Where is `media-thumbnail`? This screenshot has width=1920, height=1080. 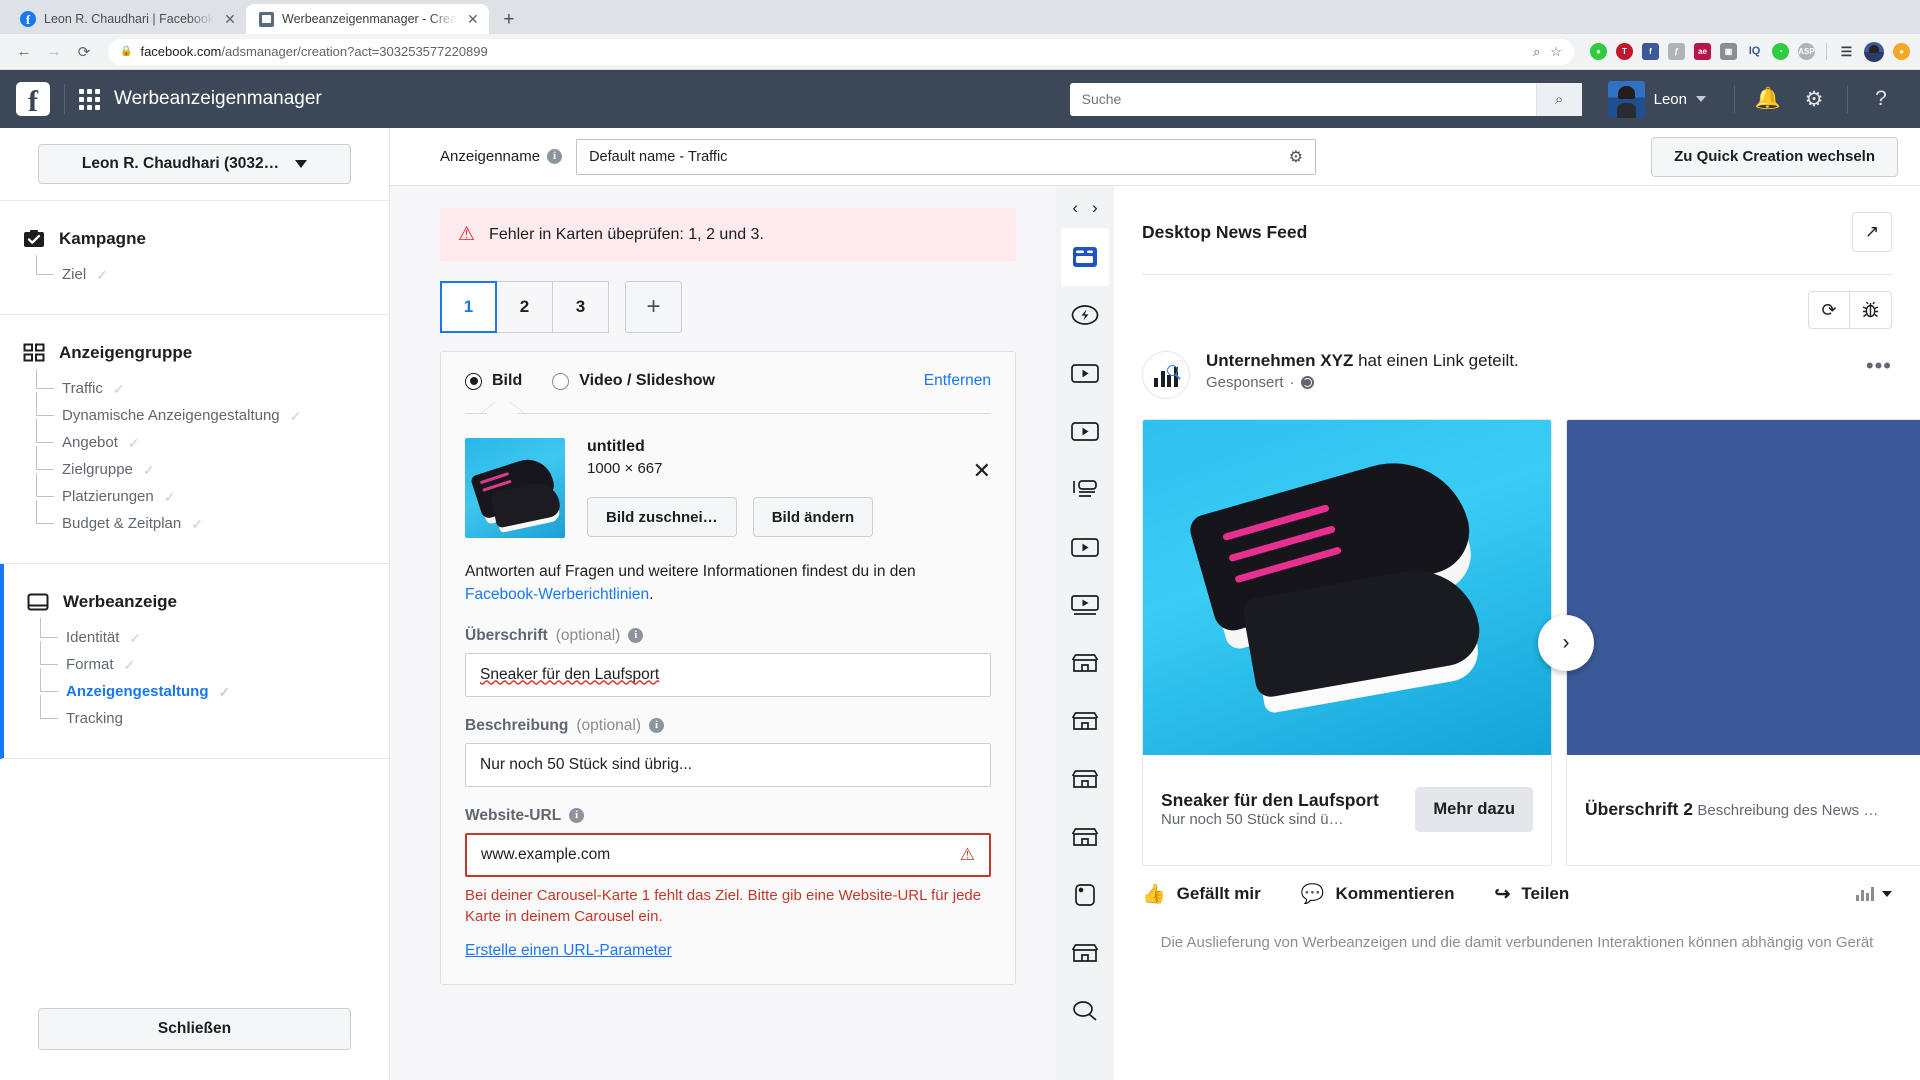 media-thumbnail is located at coordinates (515, 488).